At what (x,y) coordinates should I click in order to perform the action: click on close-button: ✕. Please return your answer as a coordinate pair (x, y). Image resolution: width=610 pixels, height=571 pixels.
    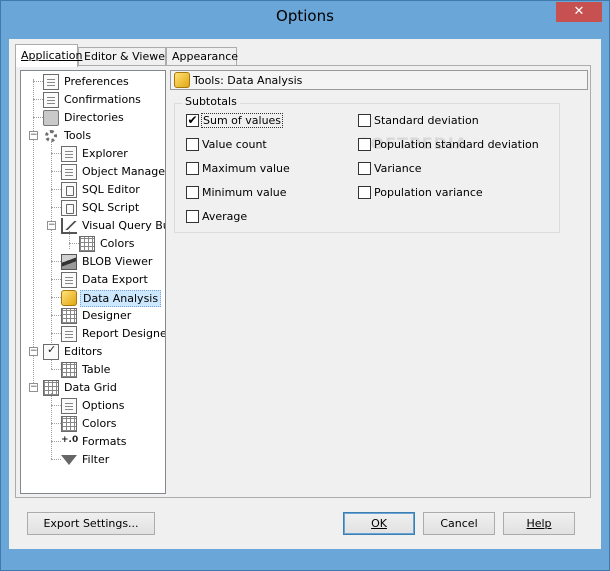
    Looking at the image, I should click on (579, 12).